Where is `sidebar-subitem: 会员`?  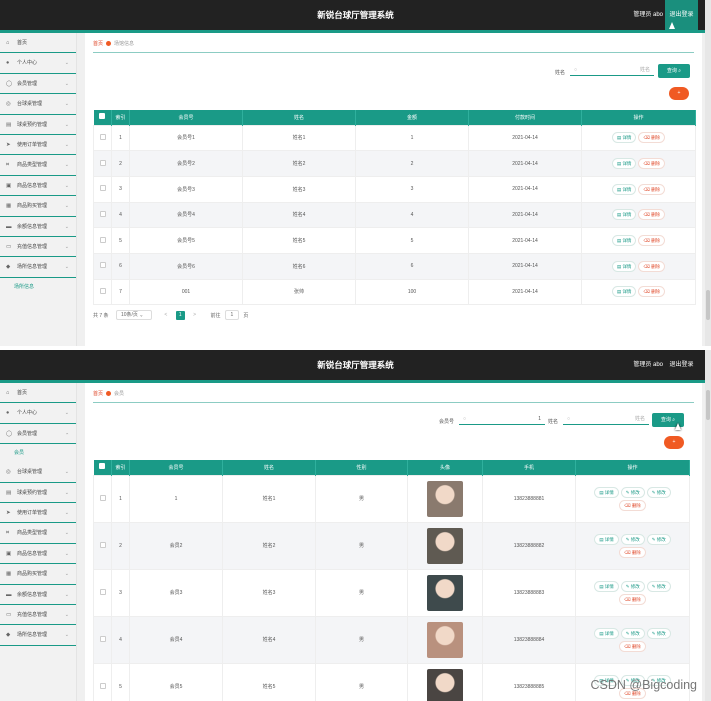
sidebar-subitem: 会员 is located at coordinates (38, 453).